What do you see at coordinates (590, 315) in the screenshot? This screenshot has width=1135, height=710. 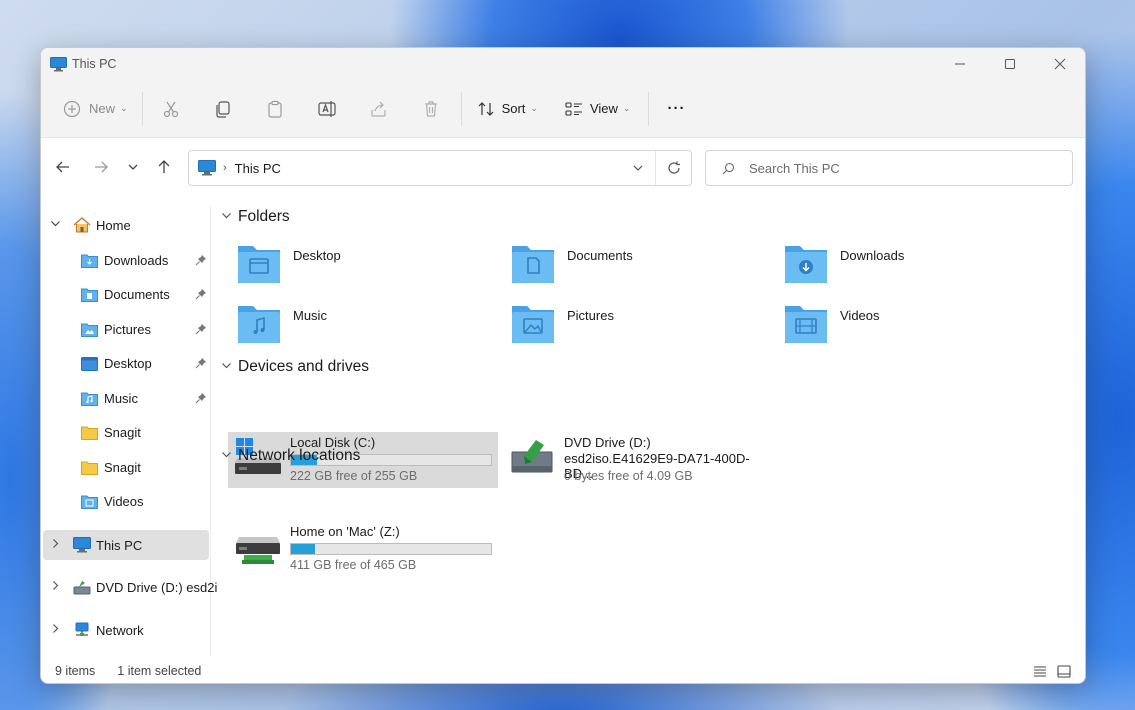 I see `folder-name: Pictures` at bounding box center [590, 315].